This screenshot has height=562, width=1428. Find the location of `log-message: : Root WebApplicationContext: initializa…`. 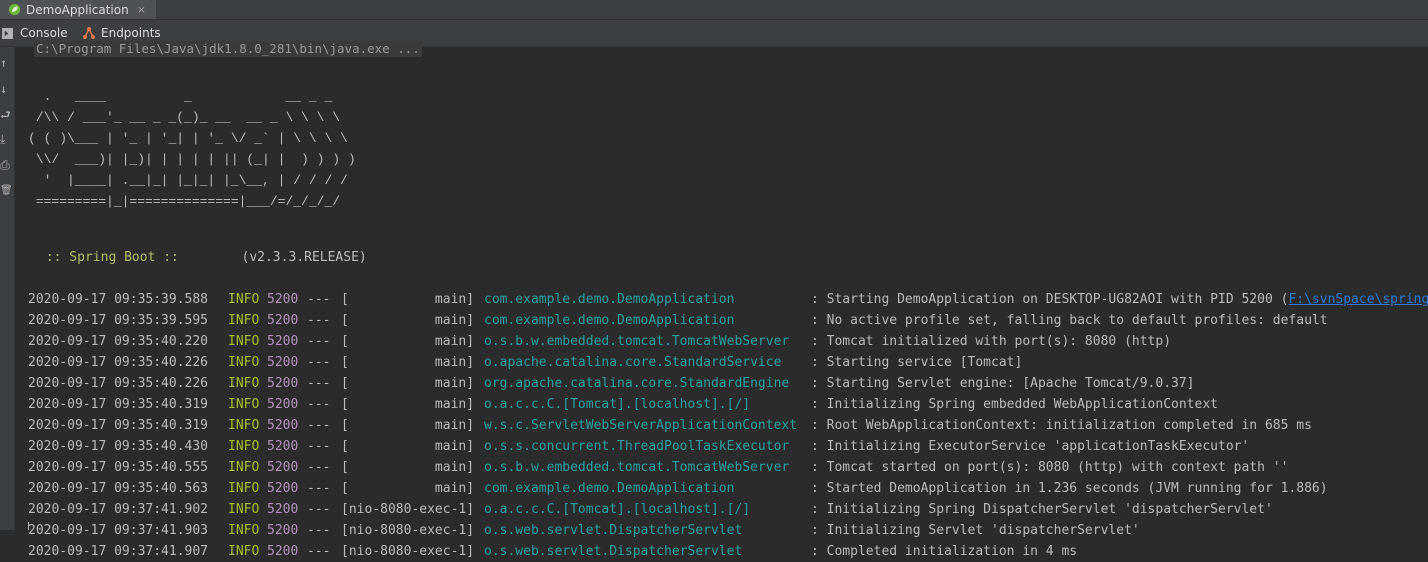

log-message: : Root WebApplicationContext: initializa… is located at coordinates (1061, 425).